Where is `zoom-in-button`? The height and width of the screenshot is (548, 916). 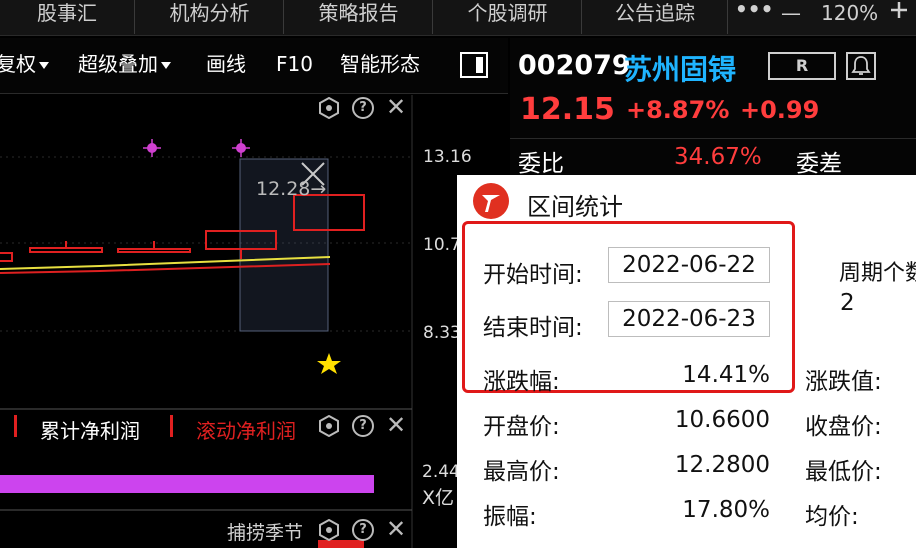
zoom-in-button is located at coordinates (902, 13).